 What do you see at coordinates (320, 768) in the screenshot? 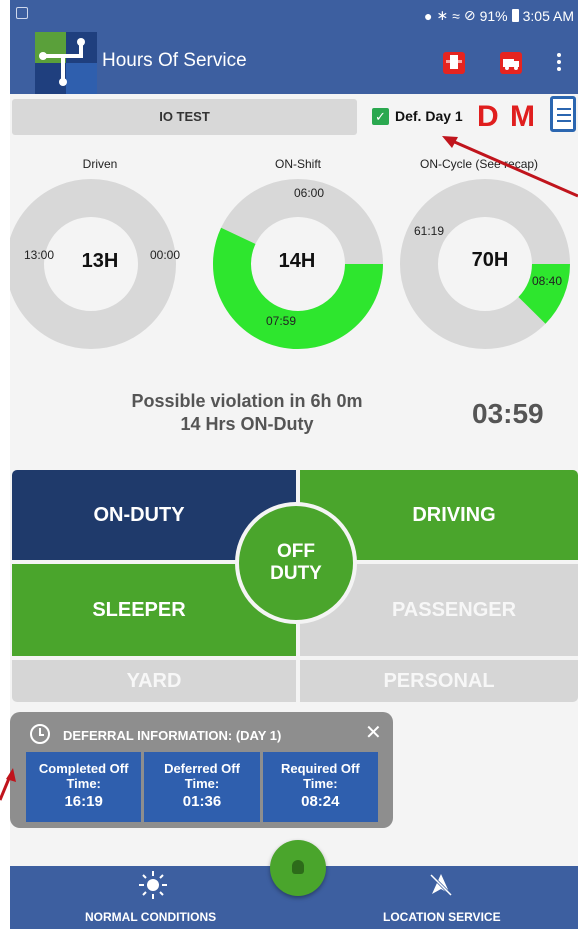
I see `tile-label-1: Required Off` at bounding box center [320, 768].